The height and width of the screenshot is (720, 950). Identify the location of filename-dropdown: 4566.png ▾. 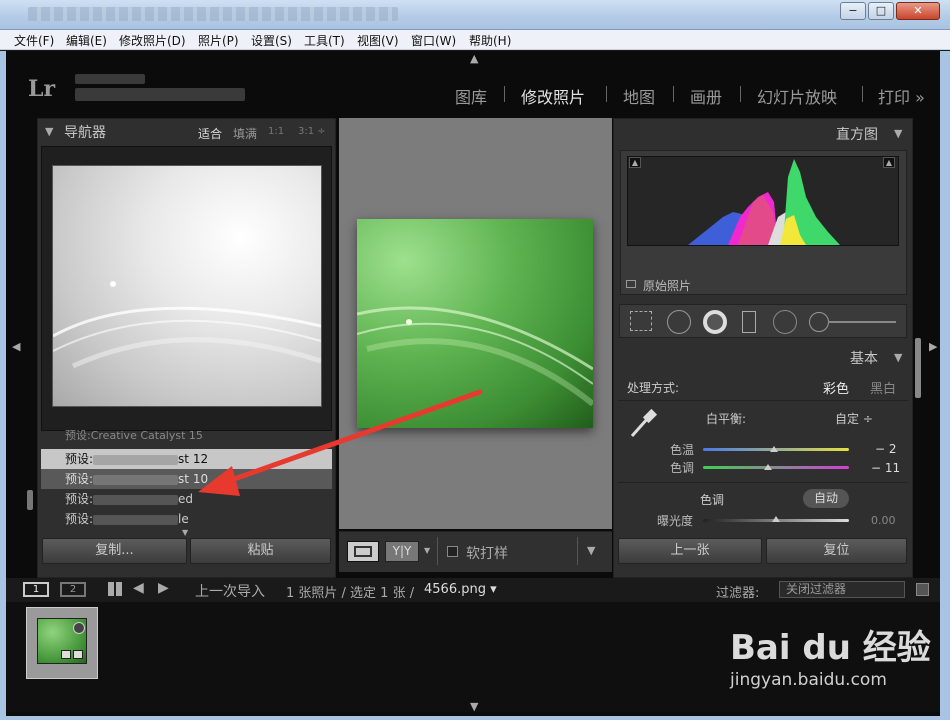
(460, 589).